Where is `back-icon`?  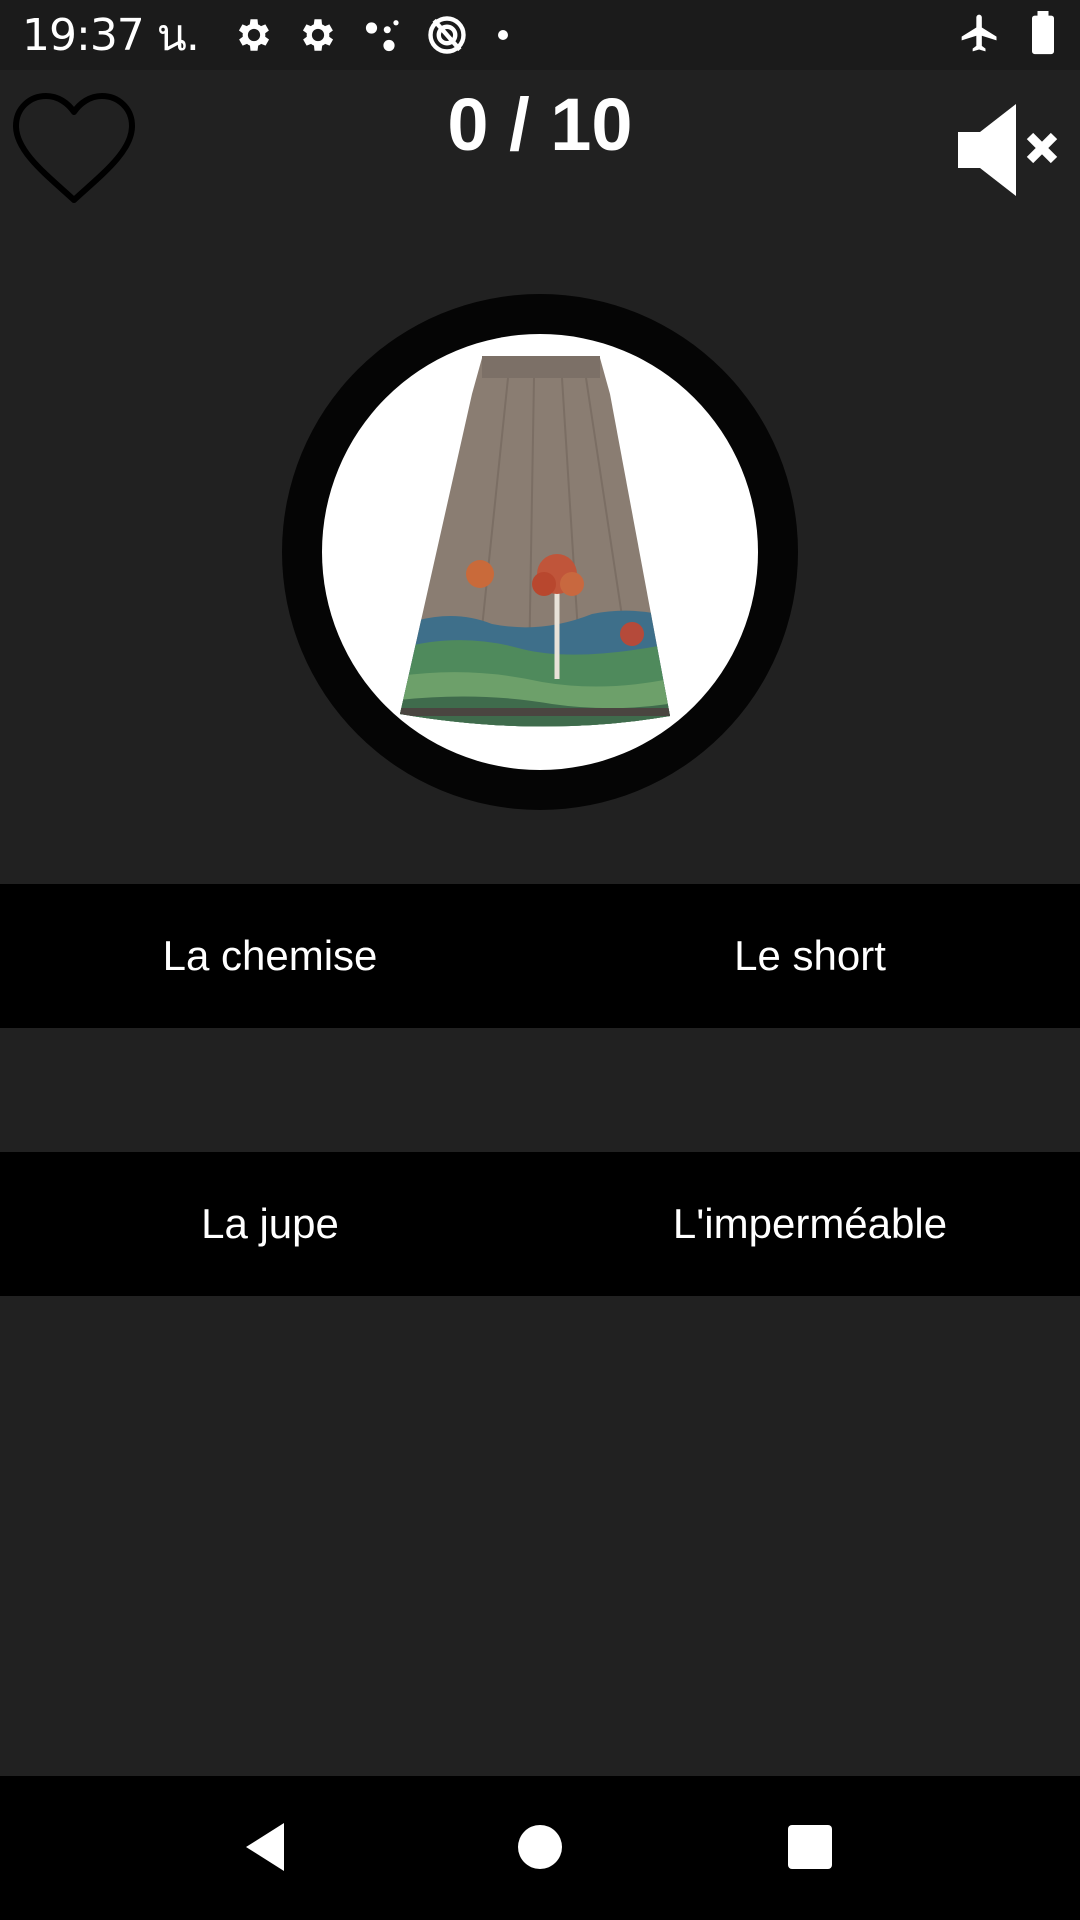 back-icon is located at coordinates (268, 1848).